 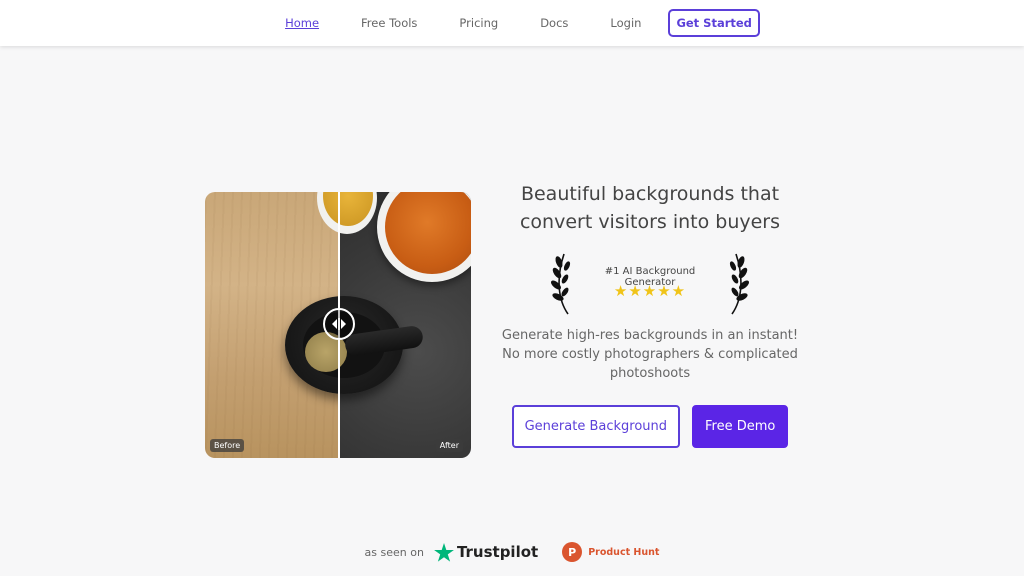 What do you see at coordinates (714, 23) in the screenshot?
I see `get-started-button: Get Started` at bounding box center [714, 23].